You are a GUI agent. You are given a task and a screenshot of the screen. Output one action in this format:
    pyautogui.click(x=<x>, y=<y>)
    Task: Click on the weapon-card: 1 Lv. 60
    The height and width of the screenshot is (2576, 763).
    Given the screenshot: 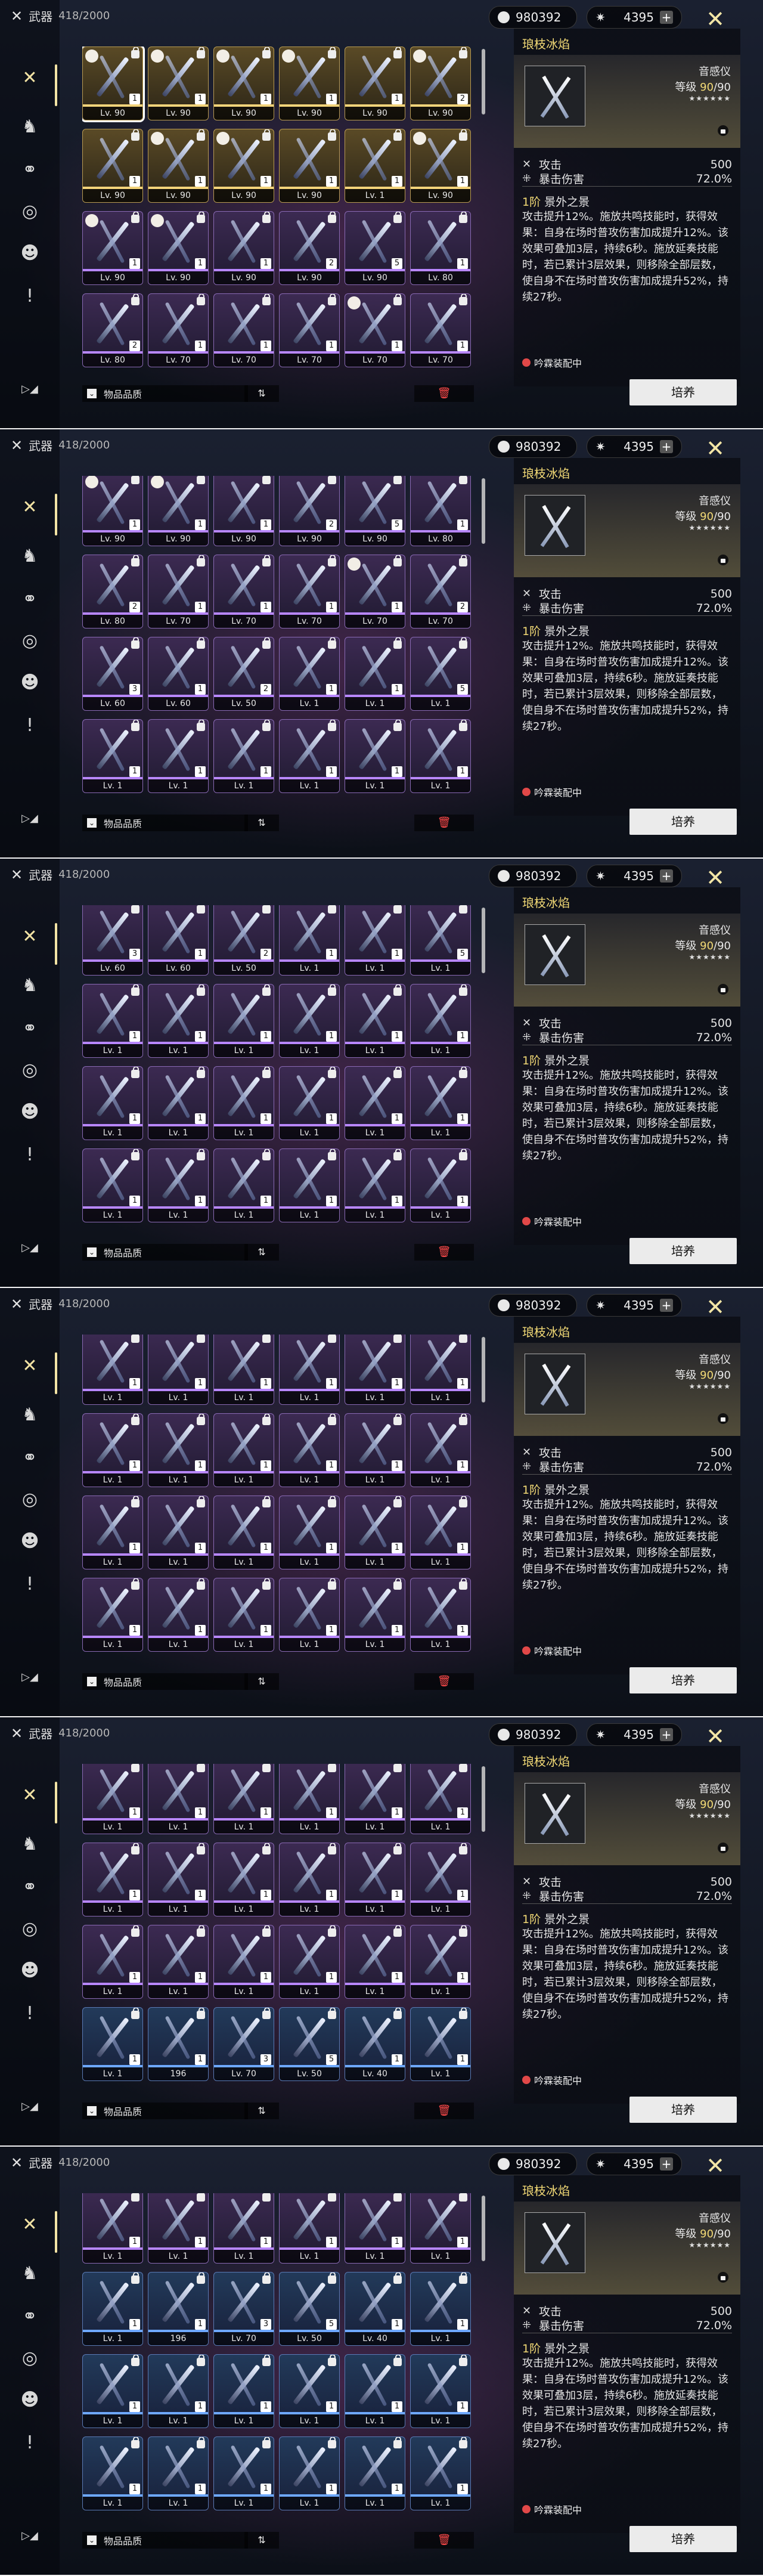 What is the action you would take?
    pyautogui.click(x=178, y=941)
    